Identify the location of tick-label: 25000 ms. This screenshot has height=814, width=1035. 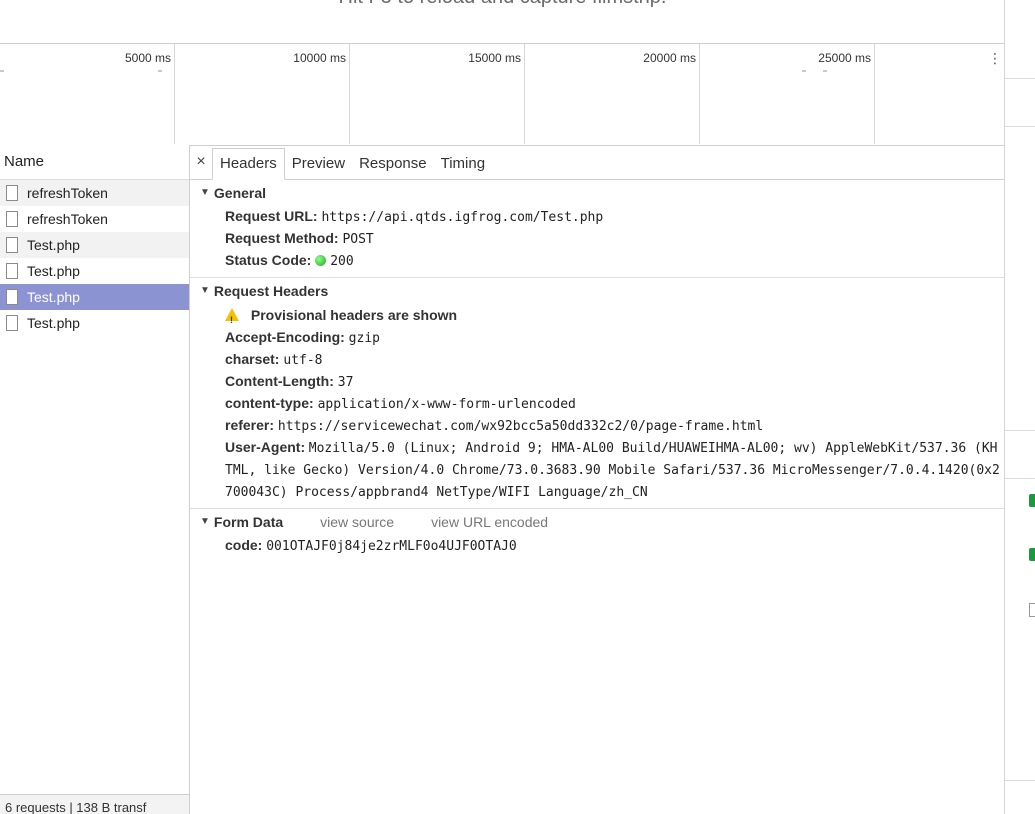
(844, 58).